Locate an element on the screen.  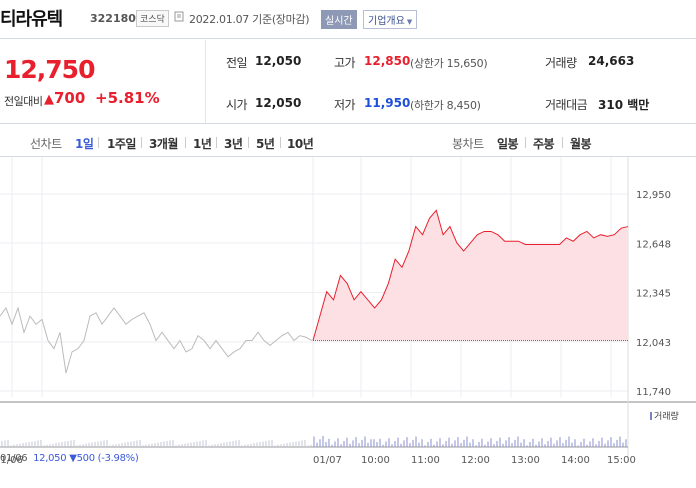
y-tick-label: 12,043 is located at coordinates (653, 343).